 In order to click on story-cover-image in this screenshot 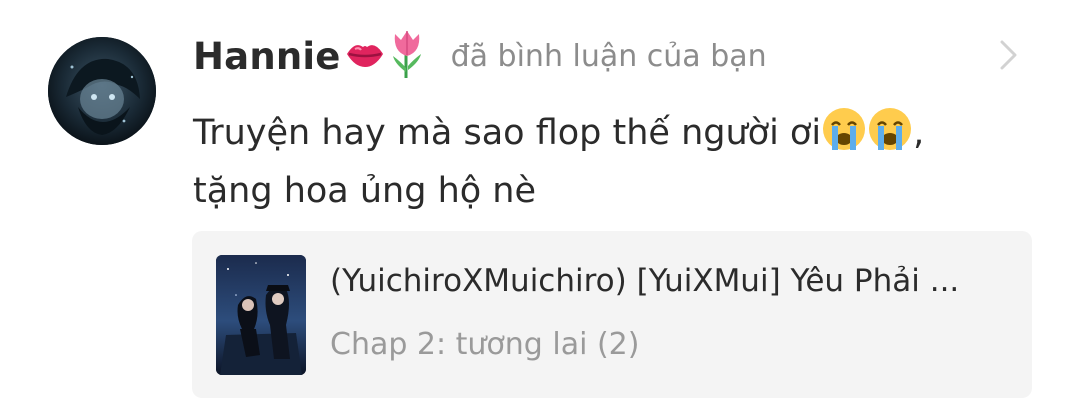, I will do `click(261, 315)`.